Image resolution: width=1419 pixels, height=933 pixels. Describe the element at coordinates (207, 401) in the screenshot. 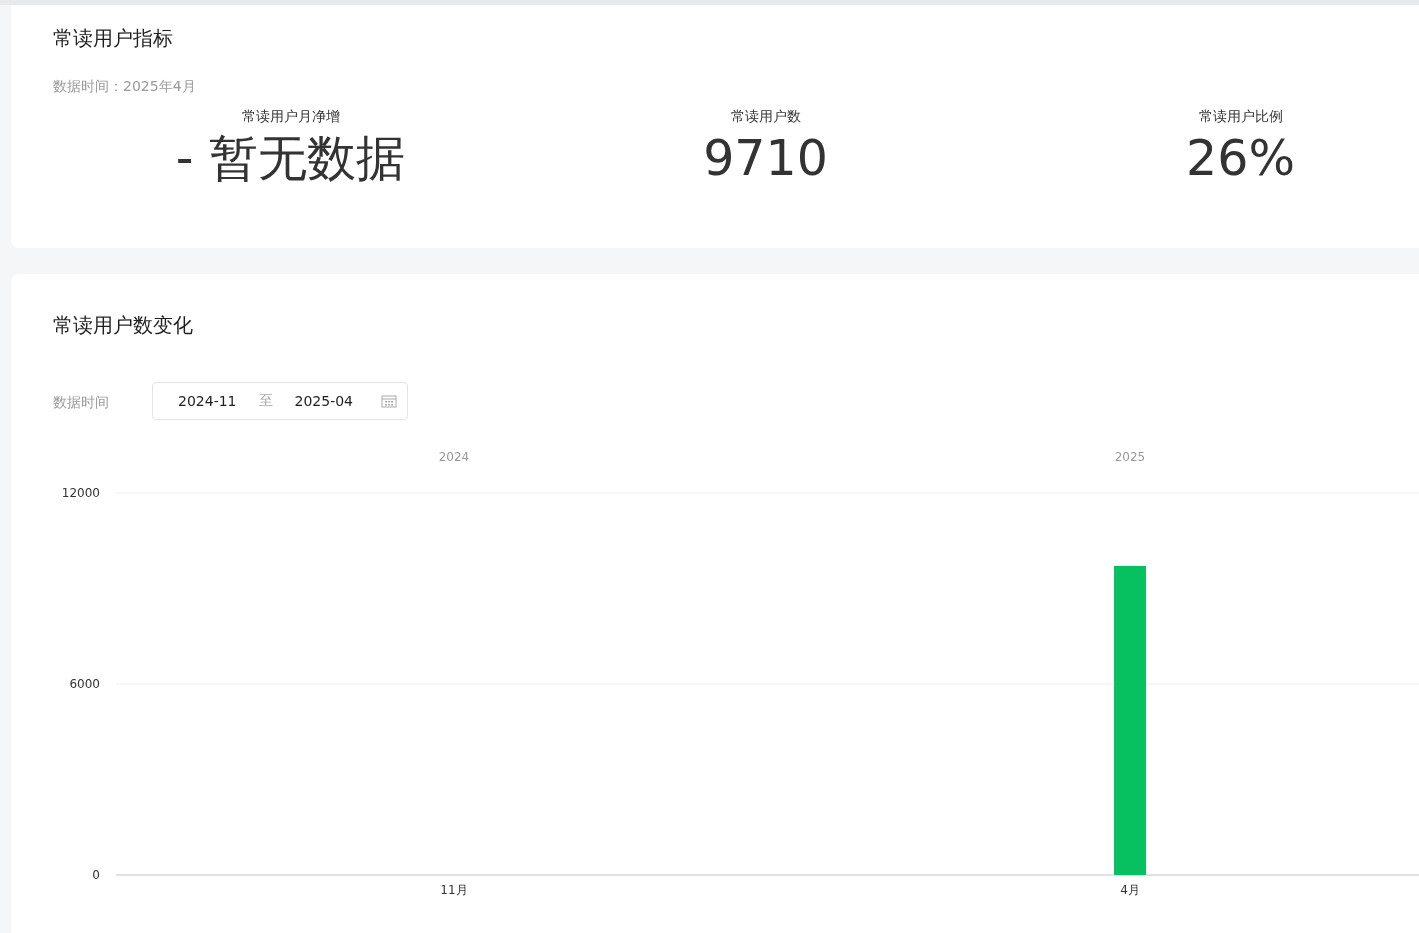

I see `start-date: 2024-11` at that location.